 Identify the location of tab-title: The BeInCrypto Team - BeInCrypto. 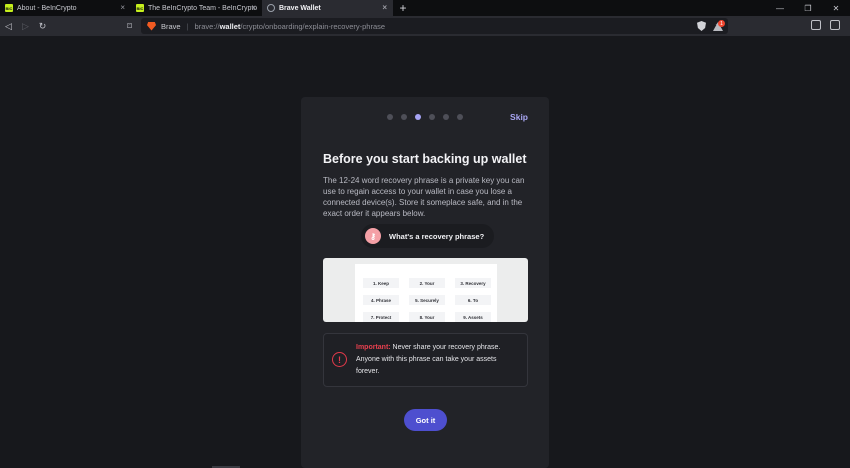
(203, 8).